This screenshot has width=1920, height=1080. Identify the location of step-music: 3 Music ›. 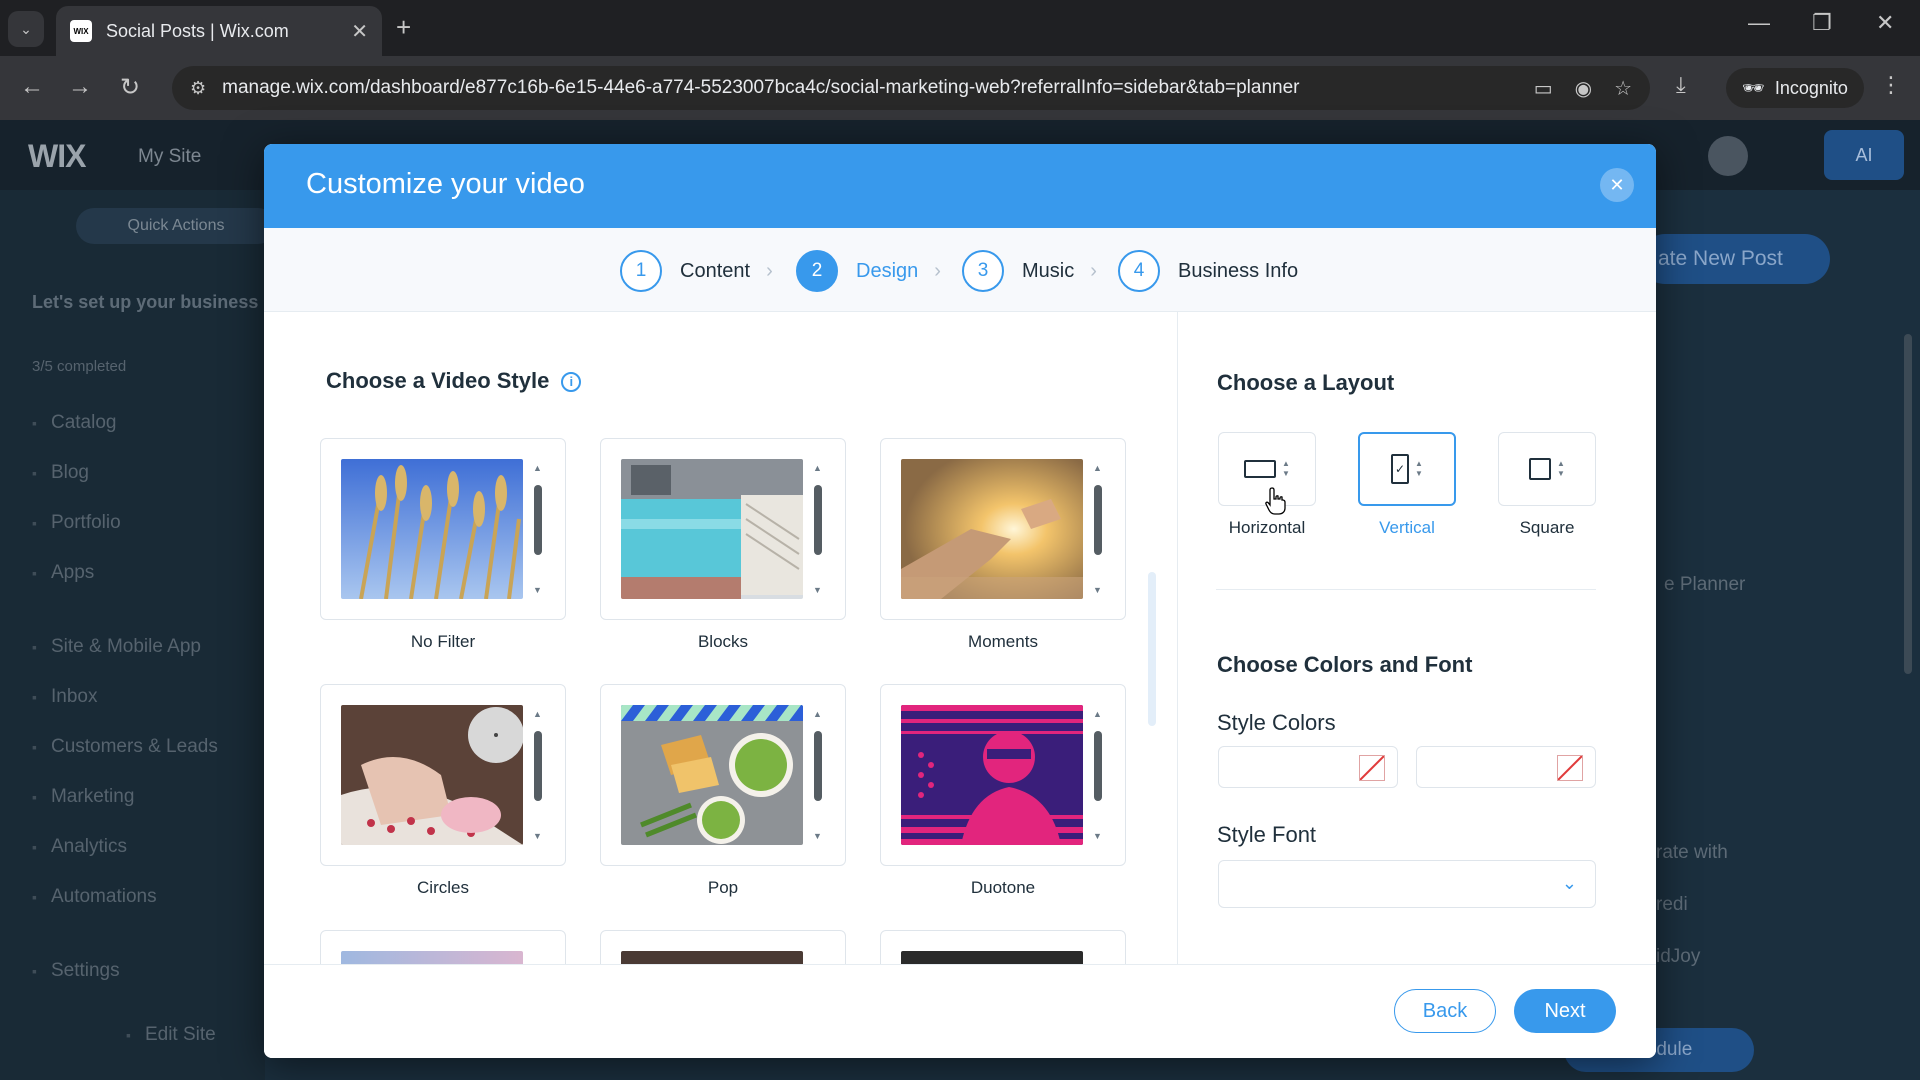
(1029, 271).